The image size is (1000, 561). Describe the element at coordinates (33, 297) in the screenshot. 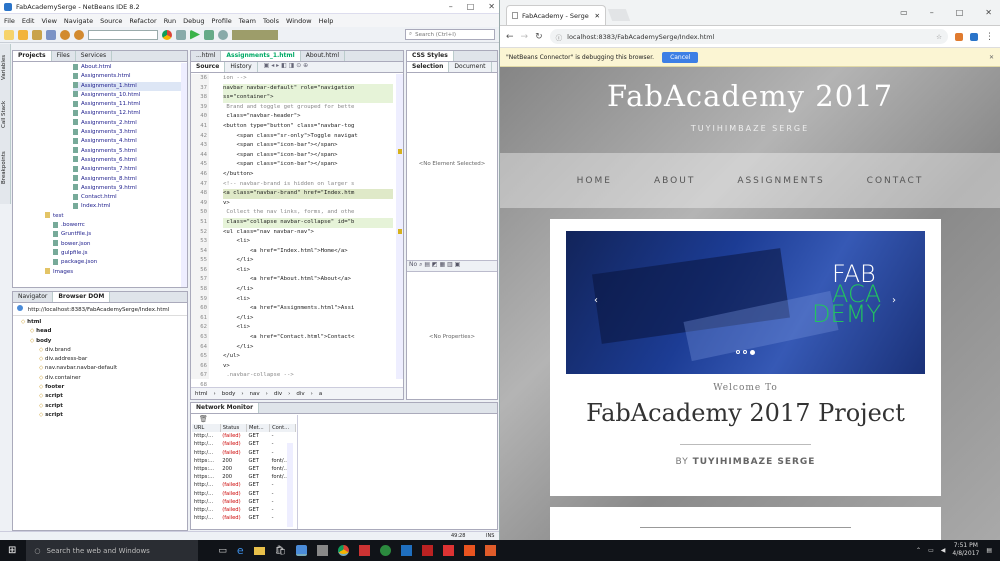

I see `tab-navigator: Navigator` at that location.